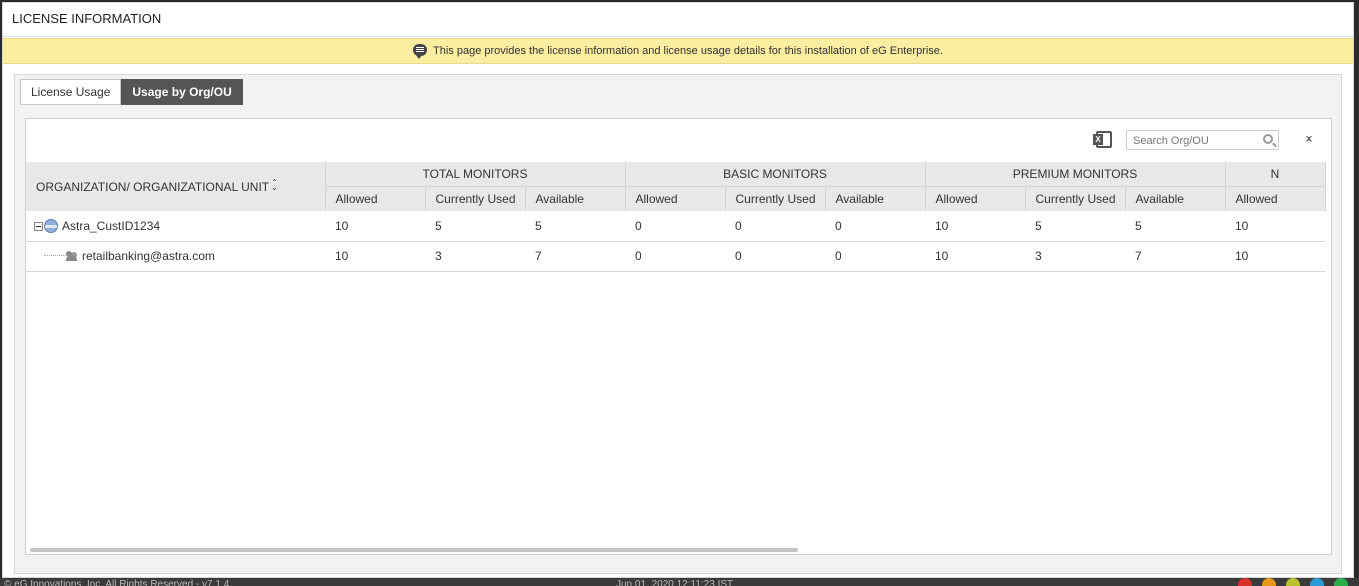 The image size is (1359, 586). I want to click on org-cell: retailbanking@astra.com, so click(175, 256).